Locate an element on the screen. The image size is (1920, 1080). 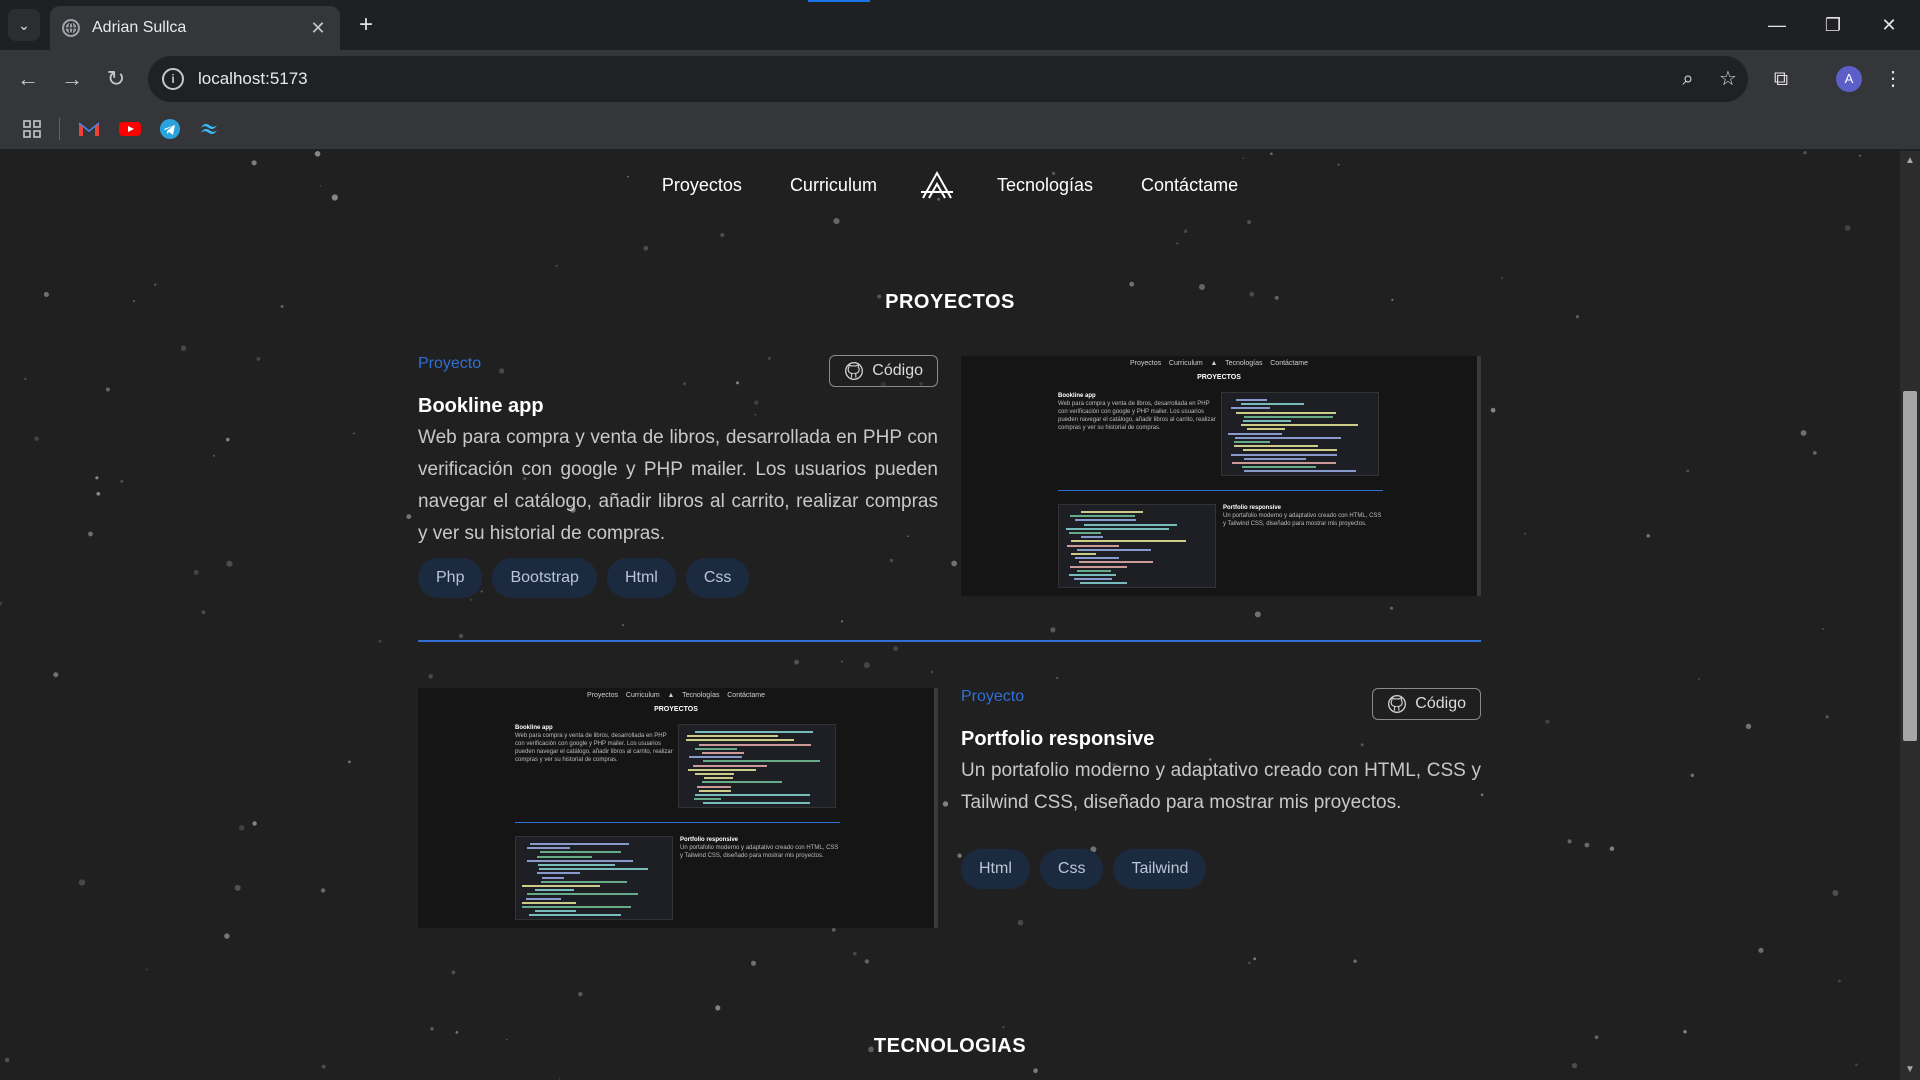
minimize-button: — is located at coordinates (1777, 25).